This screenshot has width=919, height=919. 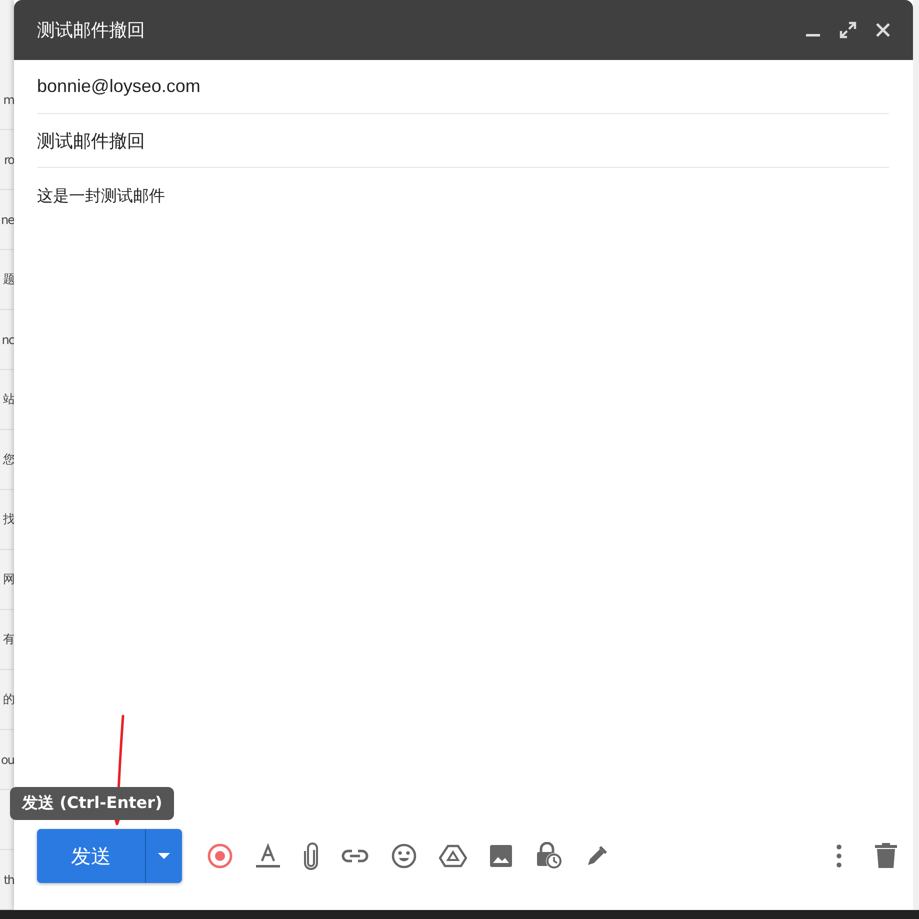 I want to click on list-text-fragment: ou, so click(x=7, y=759).